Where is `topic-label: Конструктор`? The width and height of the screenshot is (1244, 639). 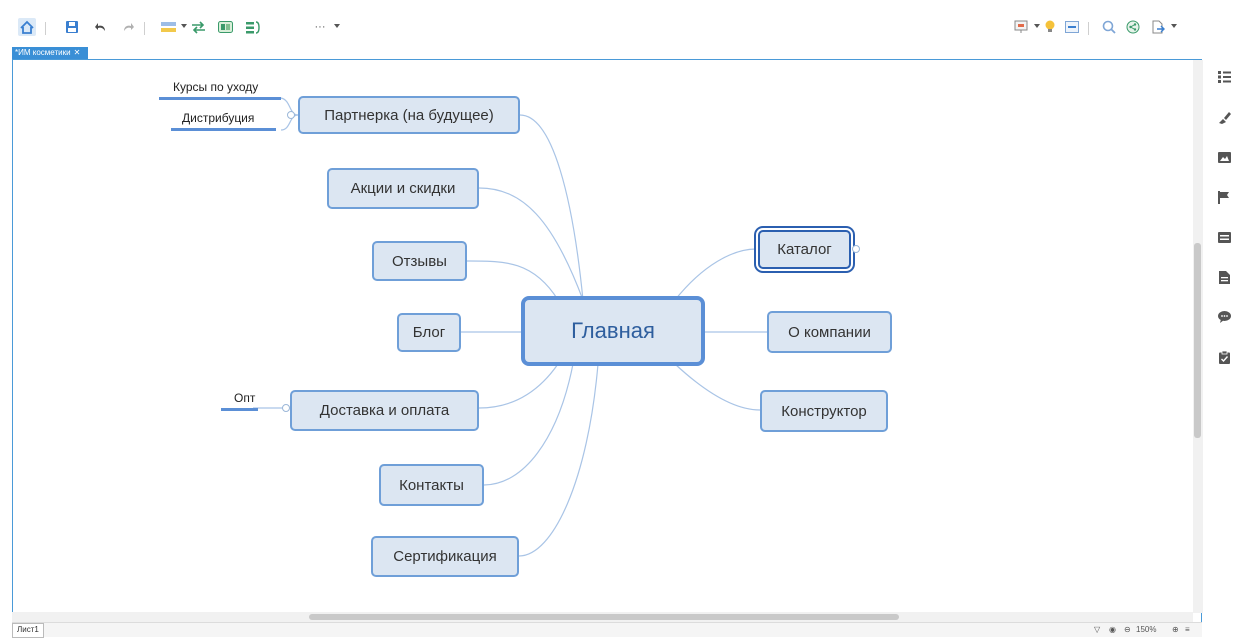
topic-label: Конструктор is located at coordinates (824, 411).